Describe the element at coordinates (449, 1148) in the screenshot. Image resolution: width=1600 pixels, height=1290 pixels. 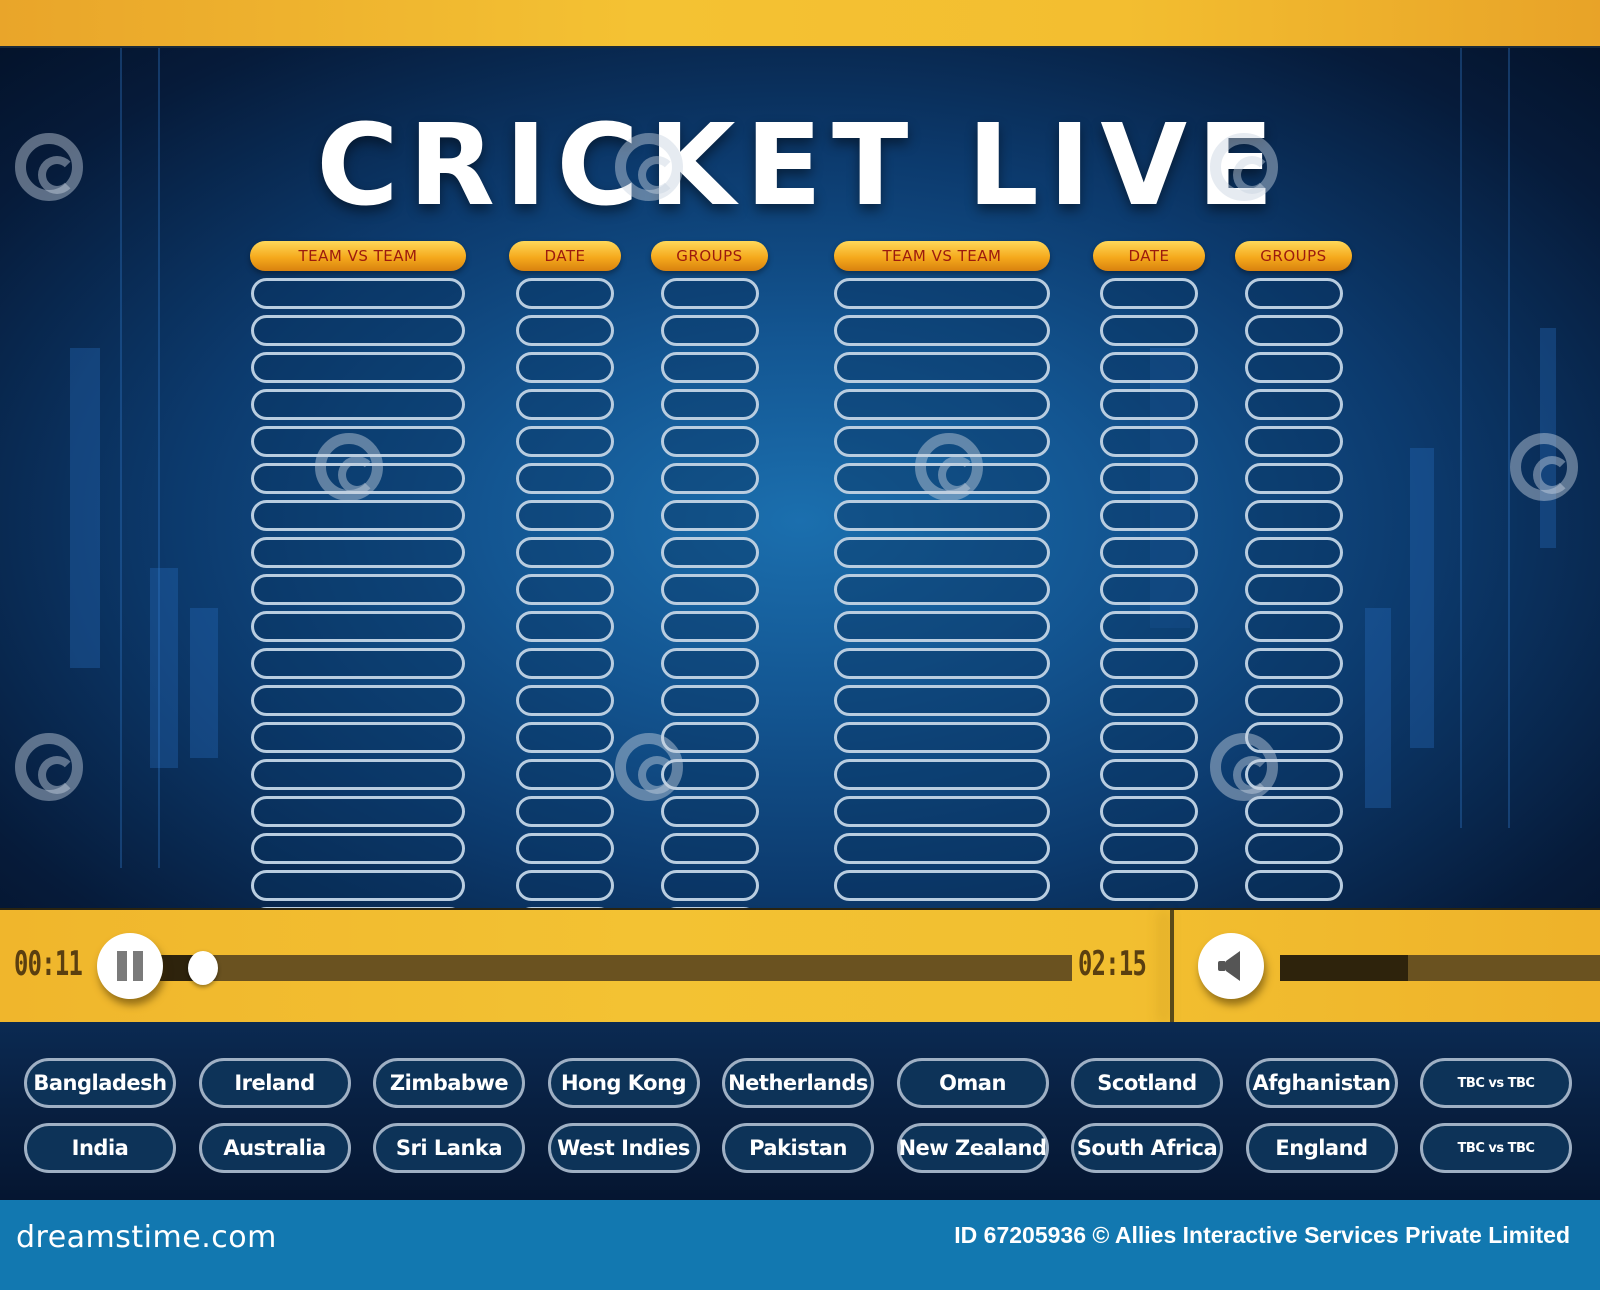
I see `team-button: Sri Lanka` at that location.